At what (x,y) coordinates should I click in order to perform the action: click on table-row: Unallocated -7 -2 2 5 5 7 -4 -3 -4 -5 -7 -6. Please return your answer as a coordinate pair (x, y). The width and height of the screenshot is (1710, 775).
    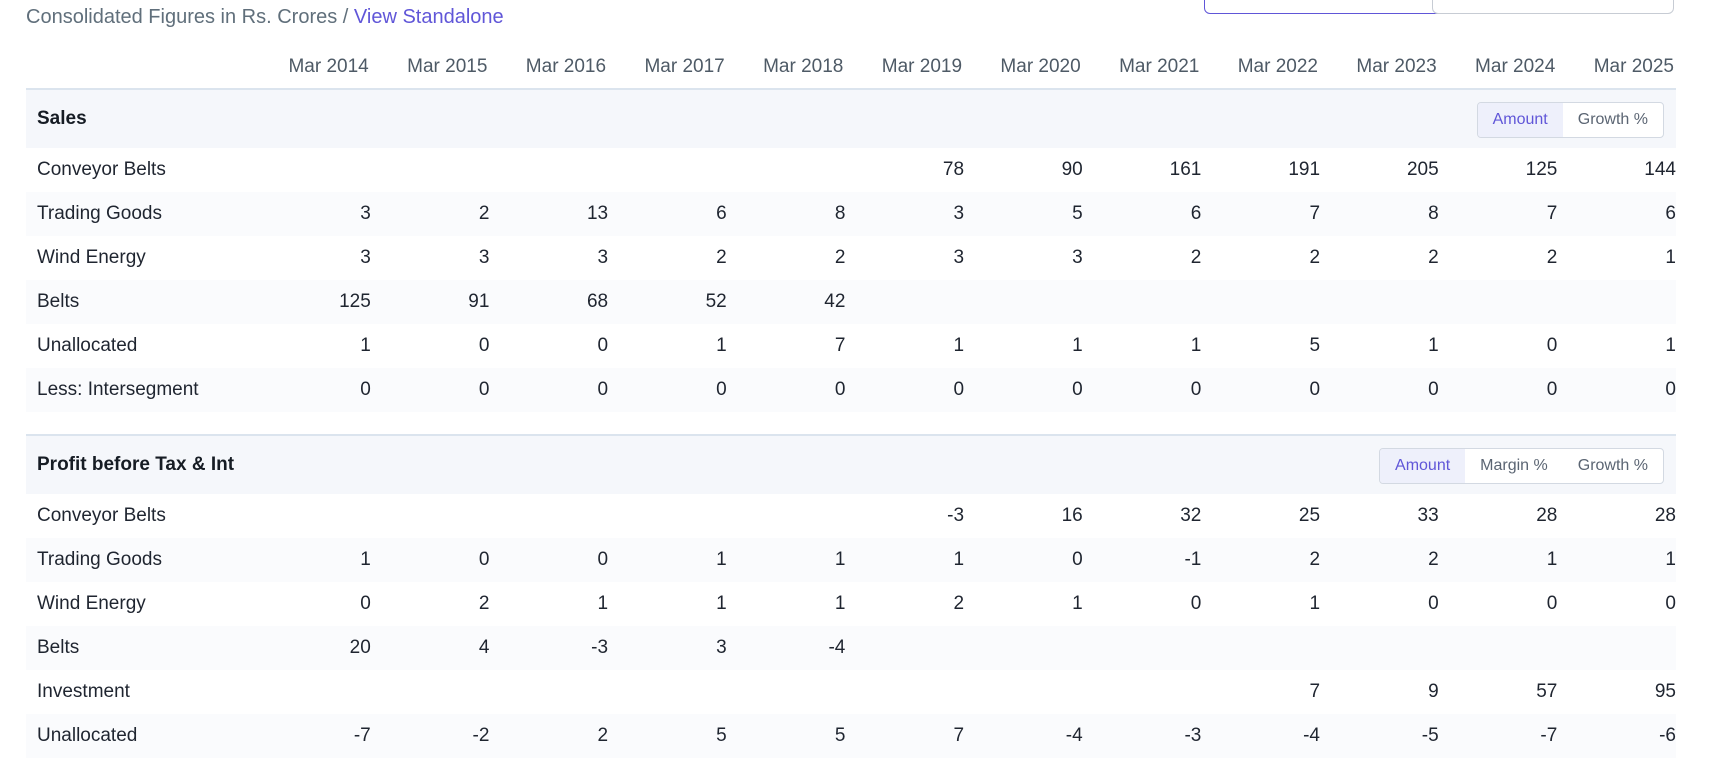
    Looking at the image, I should click on (851, 736).